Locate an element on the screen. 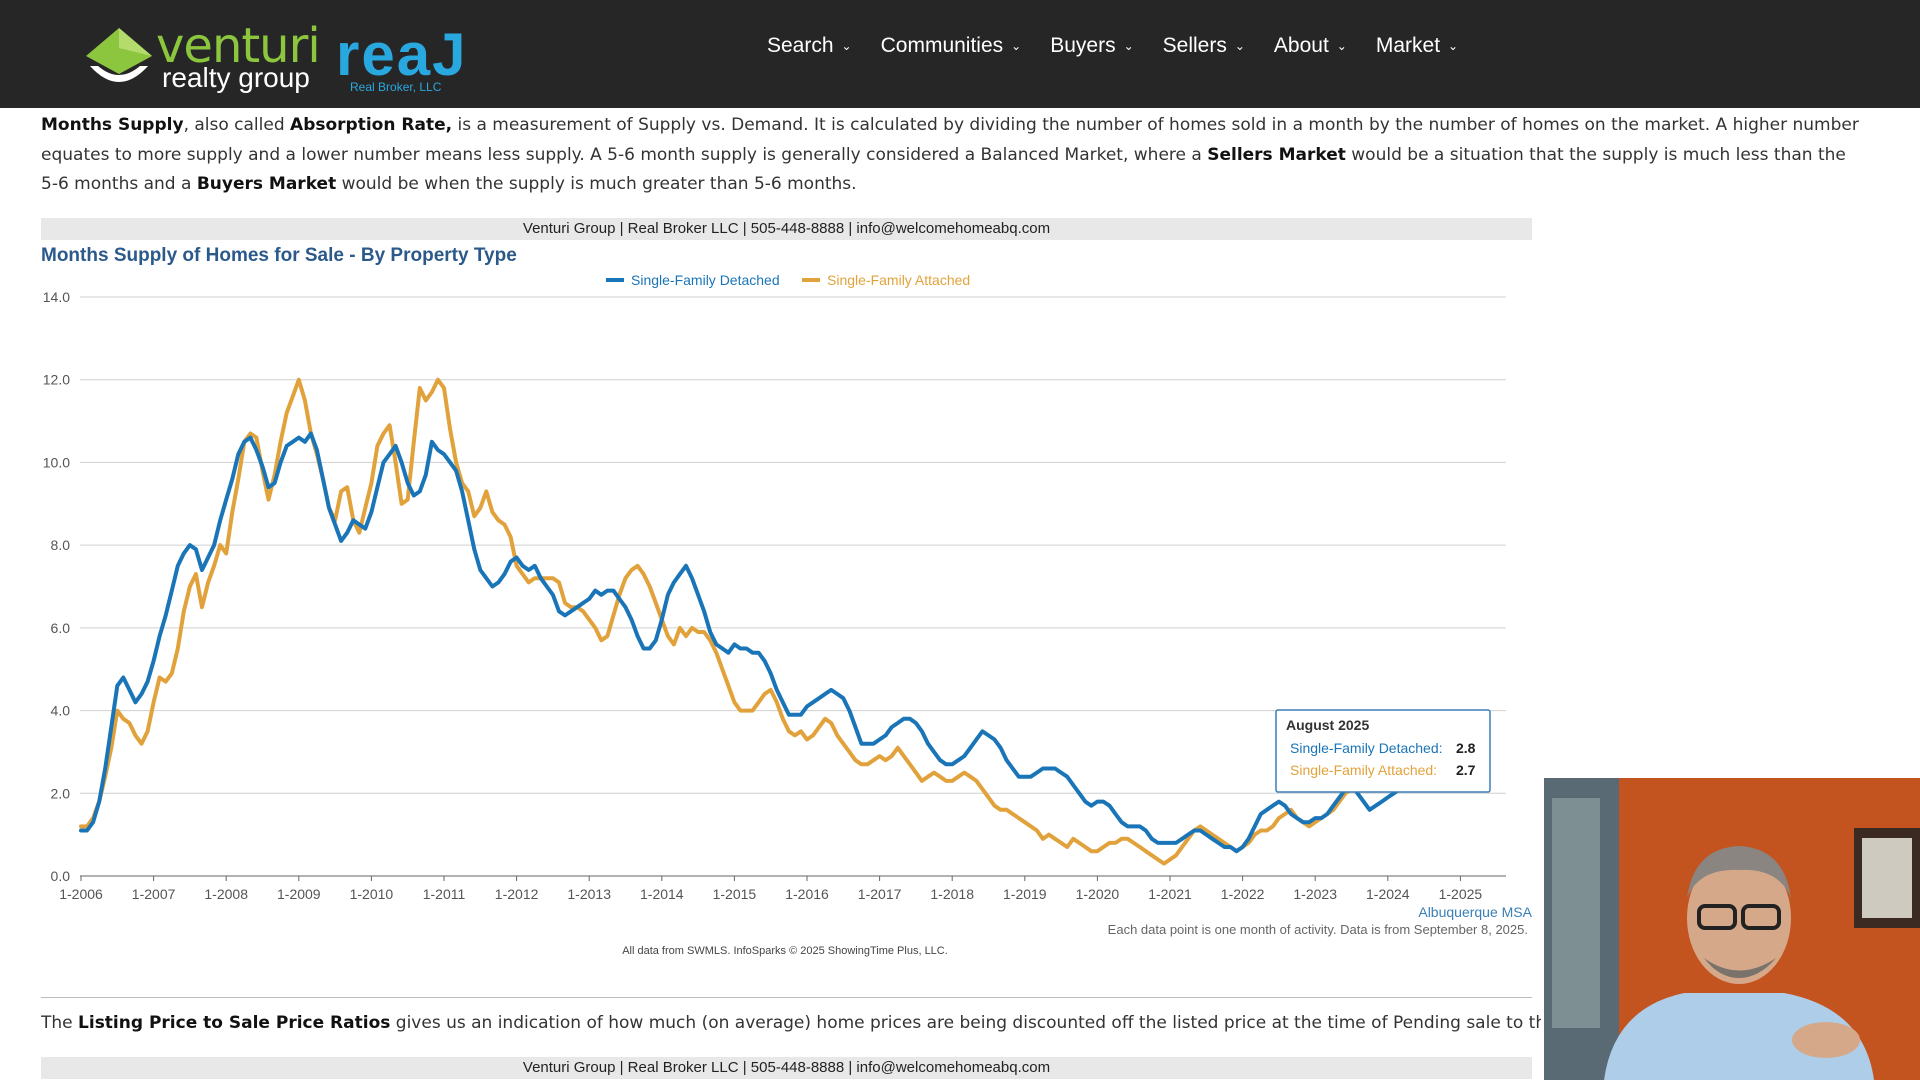 Image resolution: width=1920 pixels, height=1080 pixels. bold-text: Listing Price to Sale Price Ratios is located at coordinates (234, 1023).